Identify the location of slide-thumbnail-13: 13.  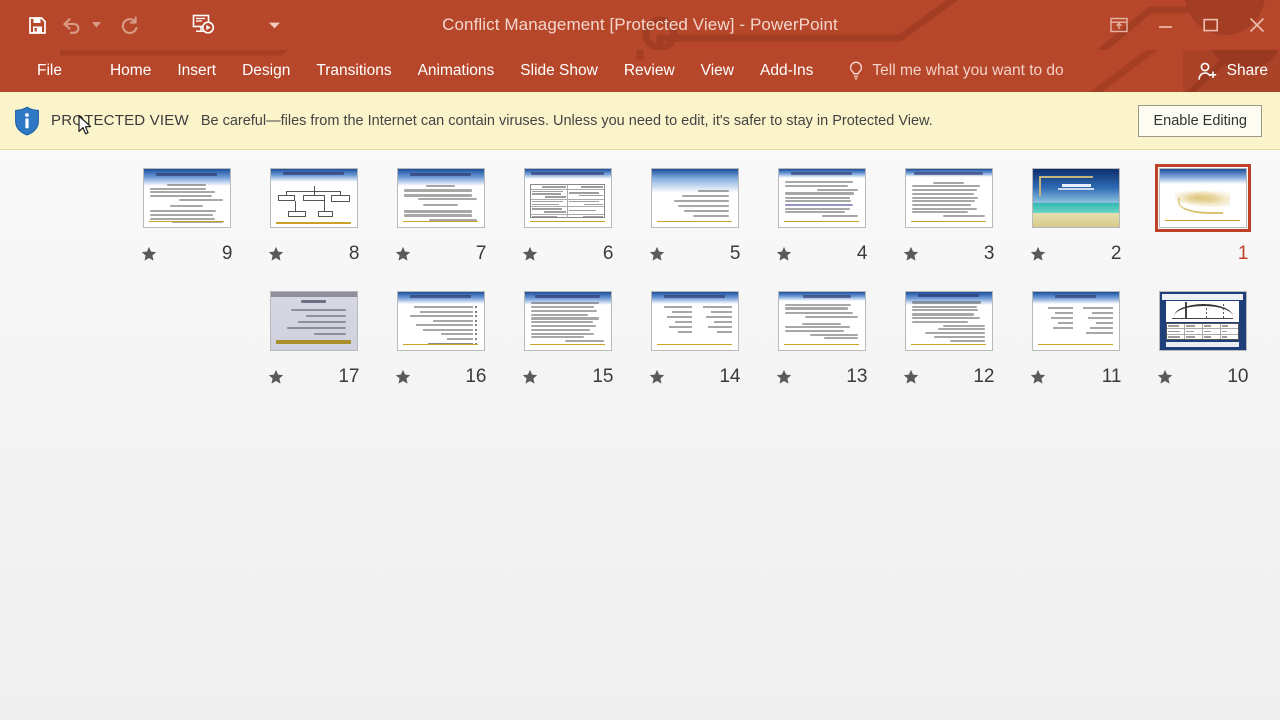
(821, 339).